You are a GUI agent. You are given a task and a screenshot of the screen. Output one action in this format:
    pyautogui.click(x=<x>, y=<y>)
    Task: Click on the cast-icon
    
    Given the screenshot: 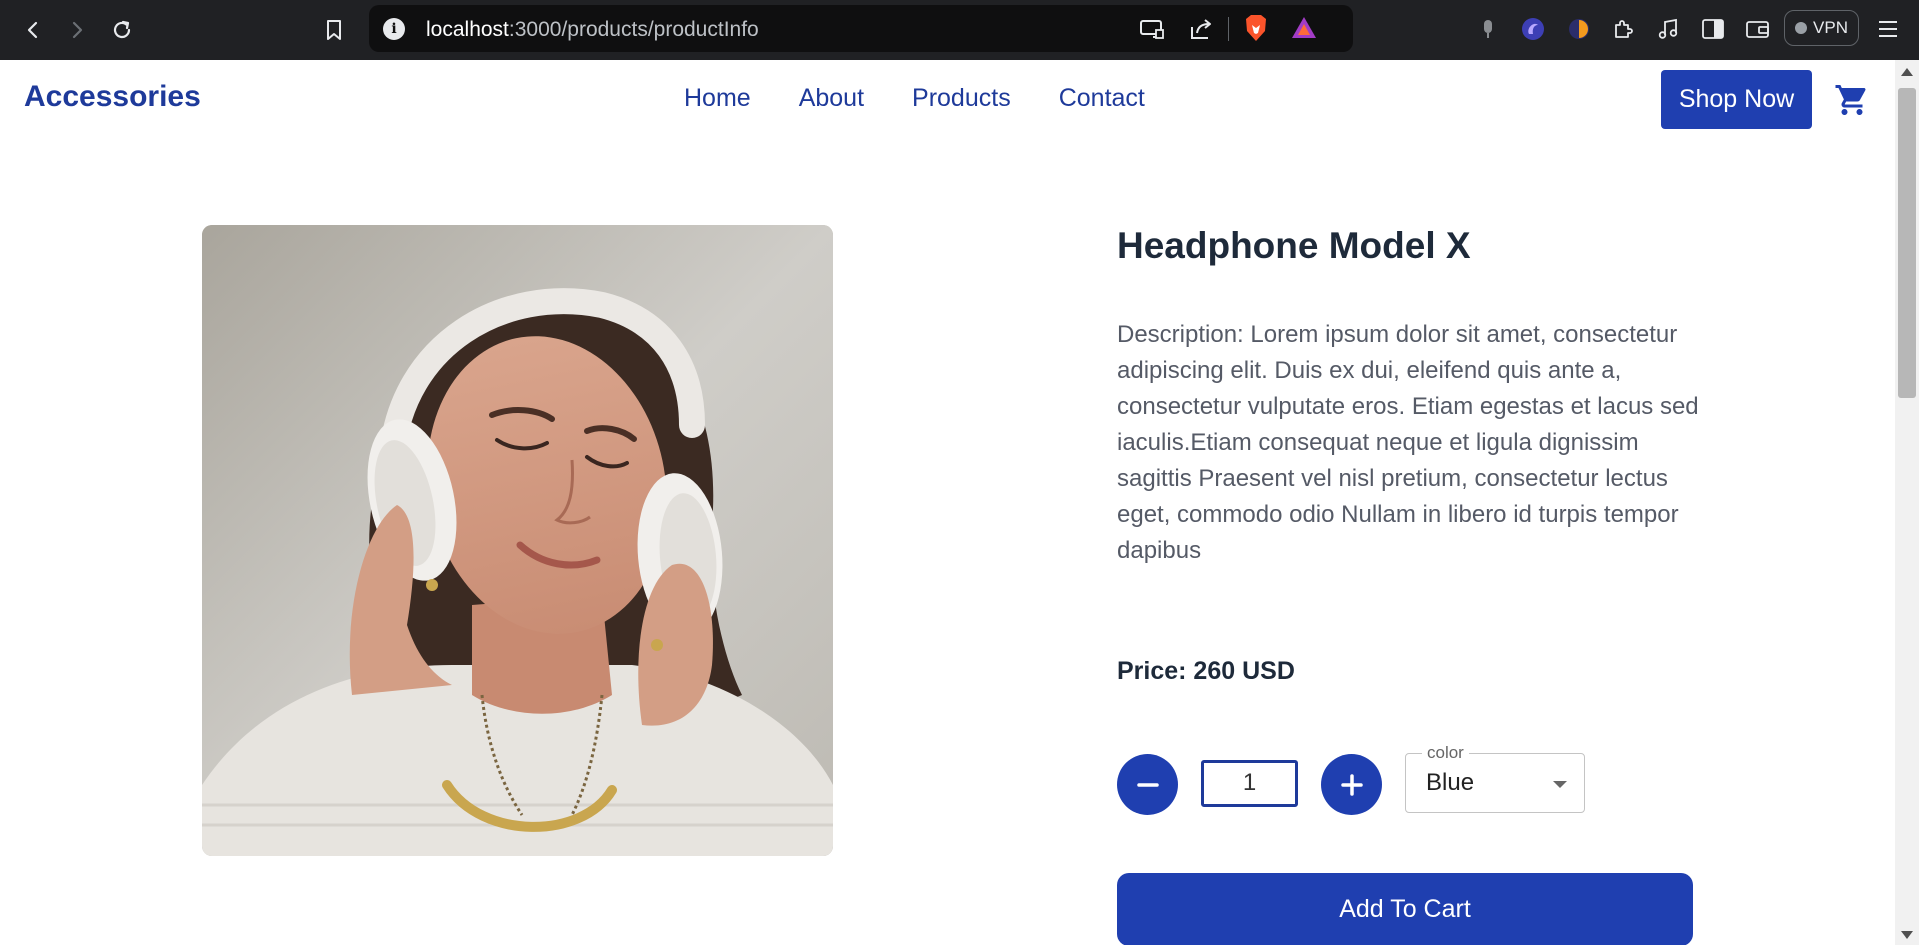 What is the action you would take?
    pyautogui.click(x=1152, y=29)
    